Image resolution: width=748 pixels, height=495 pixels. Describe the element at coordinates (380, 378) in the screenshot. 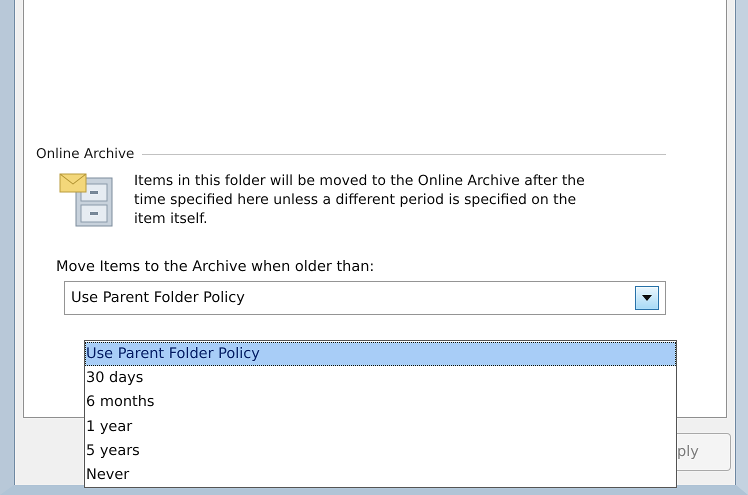

I see `dropdown-option: 30 days` at that location.